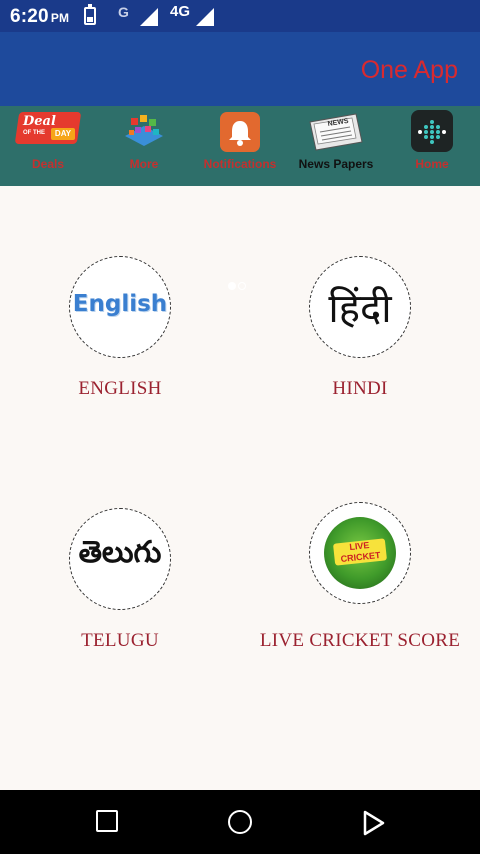 The image size is (480, 854). I want to click on nav-item-more: More, so click(144, 142).